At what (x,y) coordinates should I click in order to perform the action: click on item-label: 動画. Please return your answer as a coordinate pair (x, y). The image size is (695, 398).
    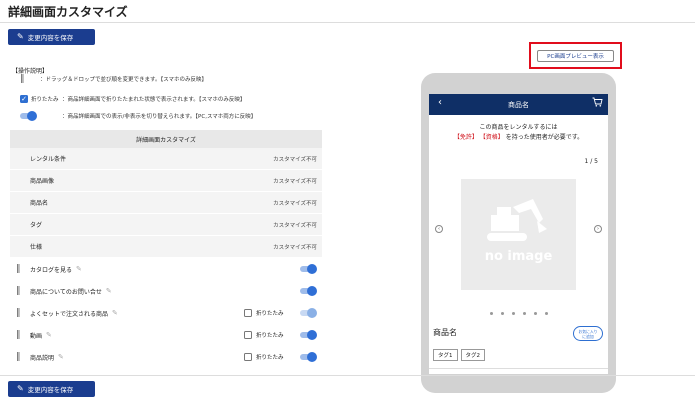
    Looking at the image, I should click on (36, 336).